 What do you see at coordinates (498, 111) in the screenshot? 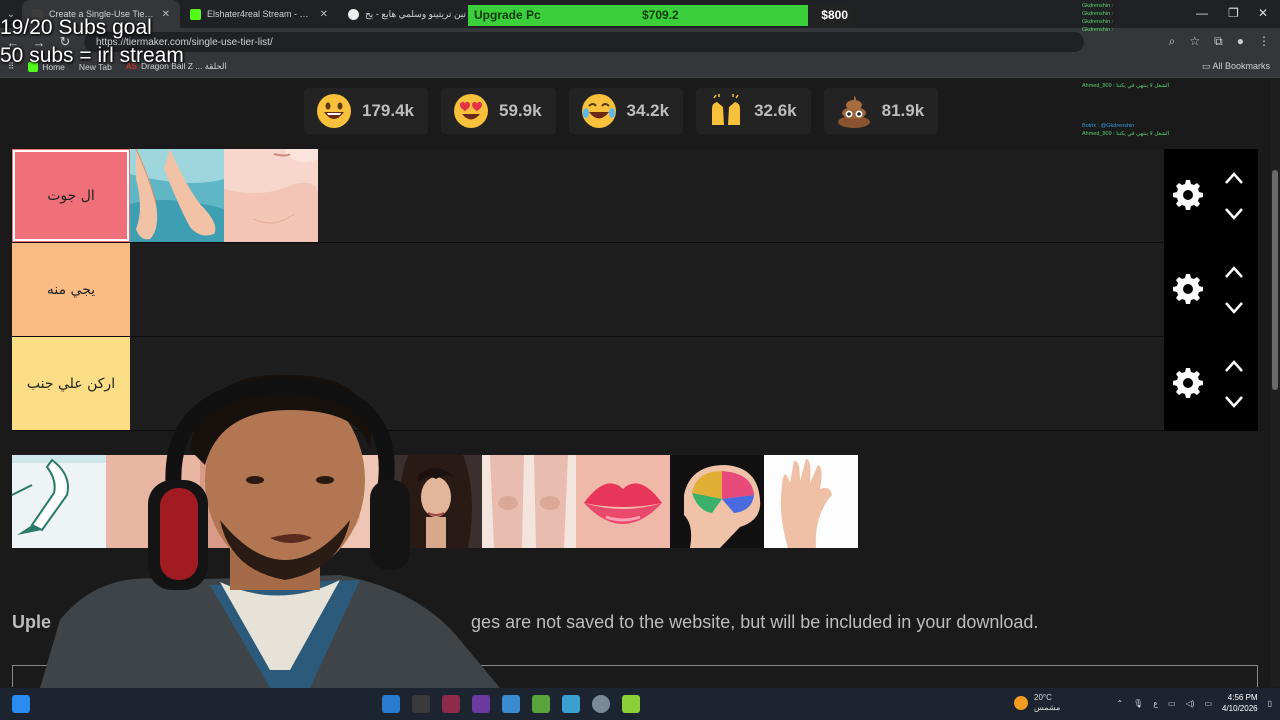
I see `reaction-heart-eyes: 59.9k` at bounding box center [498, 111].